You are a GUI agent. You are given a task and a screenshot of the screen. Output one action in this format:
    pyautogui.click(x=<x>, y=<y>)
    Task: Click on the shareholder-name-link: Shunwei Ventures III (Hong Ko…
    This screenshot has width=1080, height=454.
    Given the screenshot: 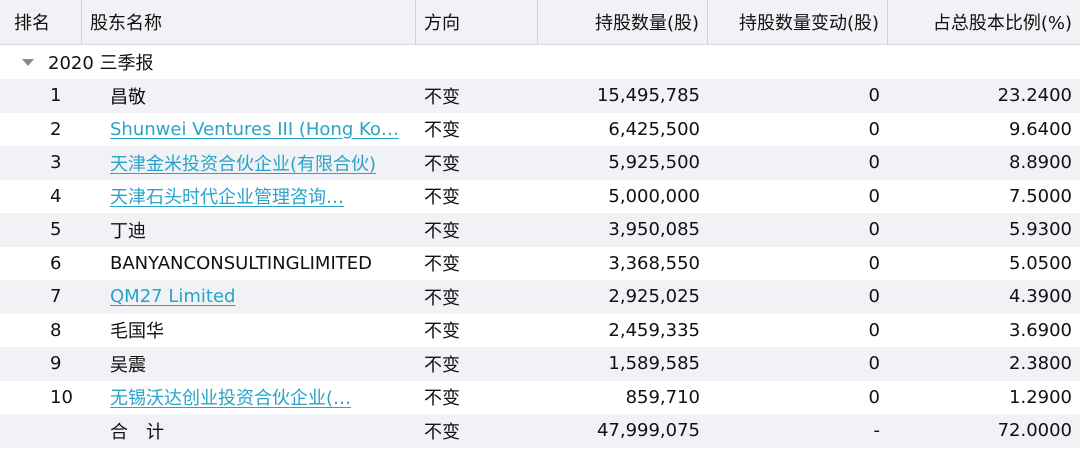 What is the action you would take?
    pyautogui.click(x=249, y=129)
    